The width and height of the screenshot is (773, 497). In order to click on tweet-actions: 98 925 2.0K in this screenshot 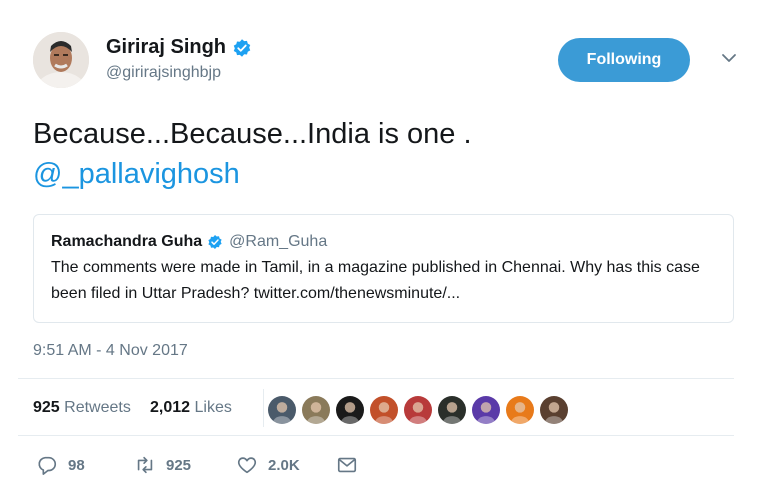, I will do `click(383, 468)`.